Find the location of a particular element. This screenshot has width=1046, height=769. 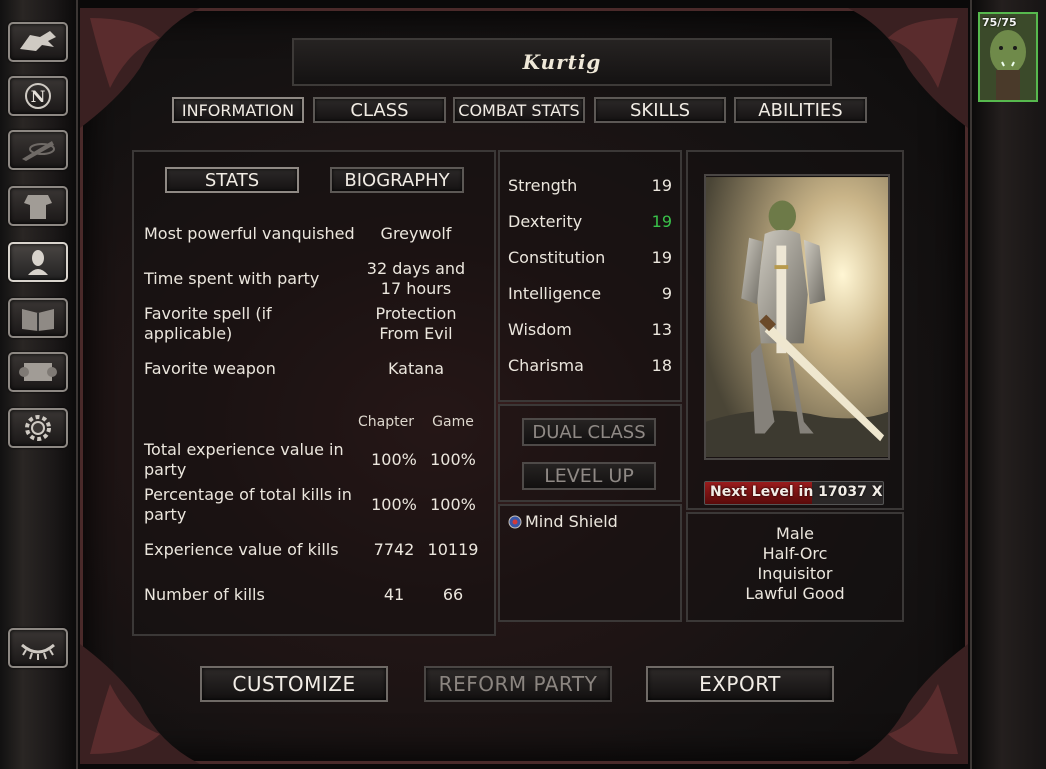

kills-label: Percentage of total kills in party is located at coordinates (248, 504).